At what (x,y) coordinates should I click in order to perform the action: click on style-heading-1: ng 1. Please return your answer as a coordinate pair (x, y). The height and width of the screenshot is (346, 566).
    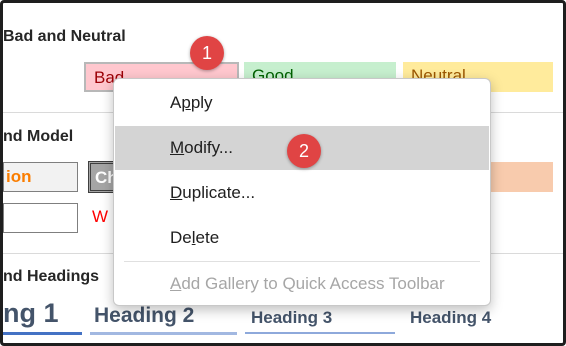
    Looking at the image, I should click on (31, 313).